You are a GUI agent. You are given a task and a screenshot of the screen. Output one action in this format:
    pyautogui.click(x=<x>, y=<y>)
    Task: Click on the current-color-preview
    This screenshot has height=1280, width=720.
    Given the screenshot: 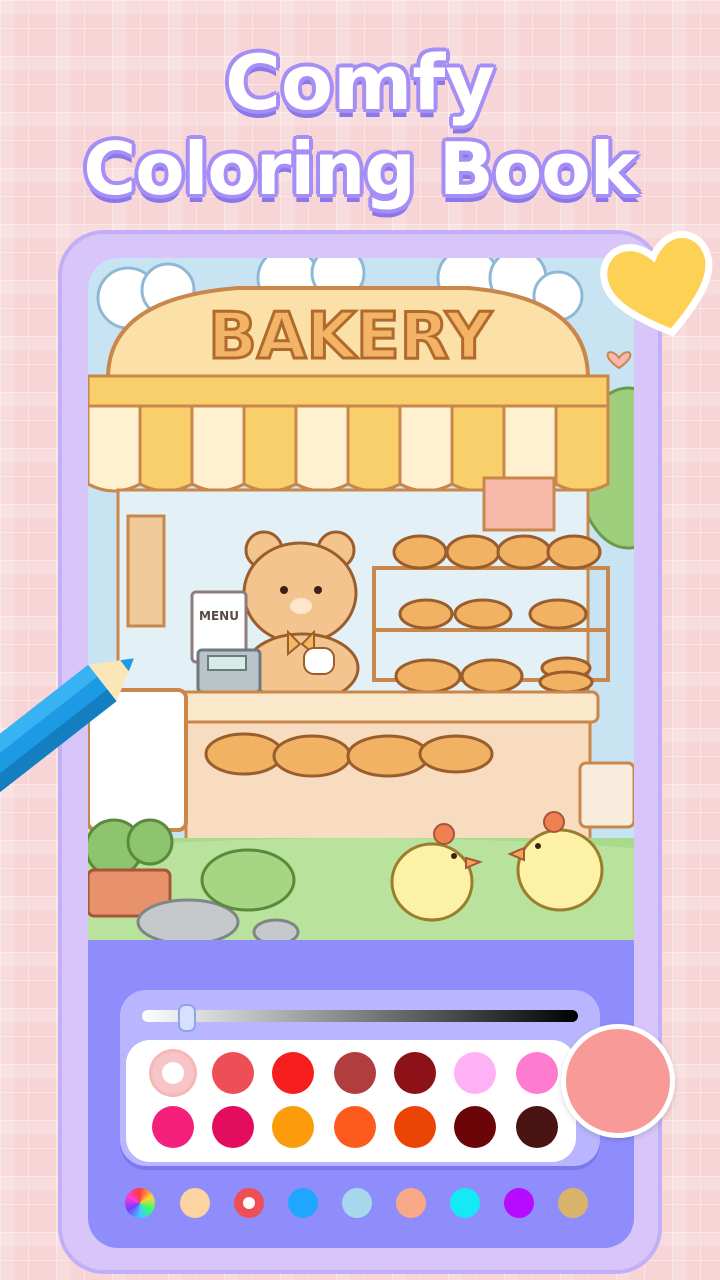 What is the action you would take?
    pyautogui.click(x=618, y=1081)
    